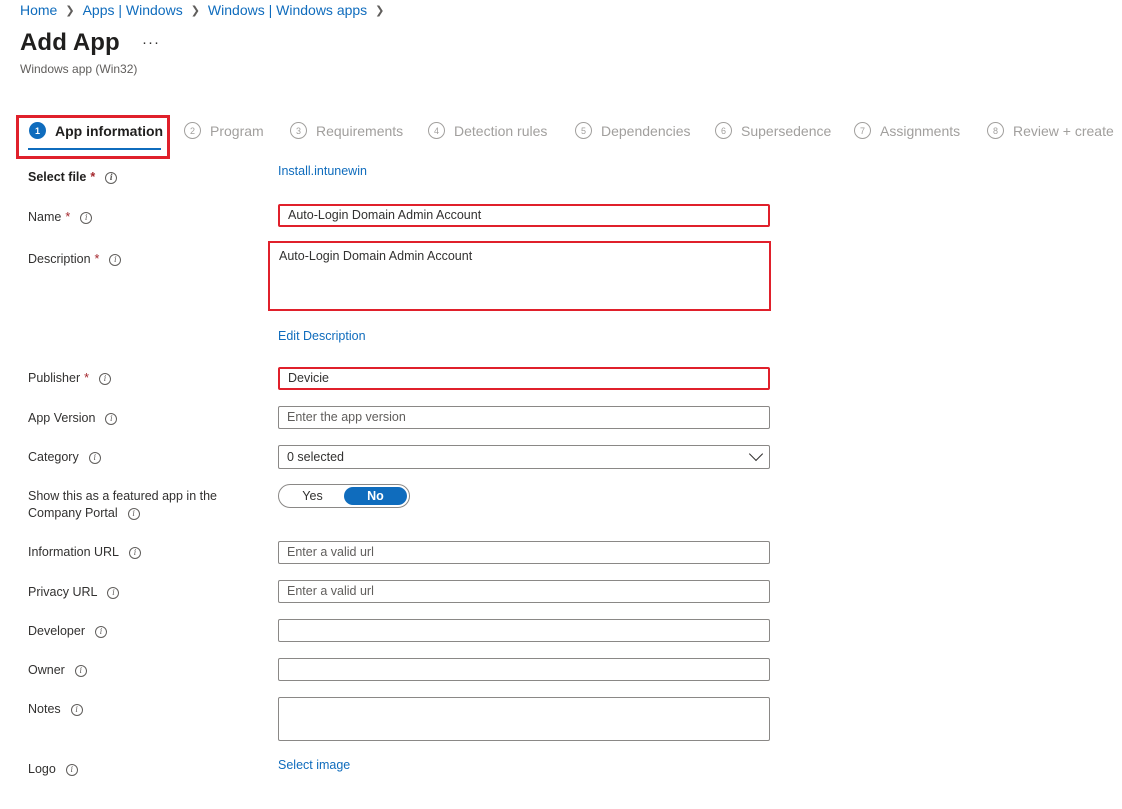  What do you see at coordinates (1063, 130) in the screenshot?
I see `step-label: Review + create` at bounding box center [1063, 130].